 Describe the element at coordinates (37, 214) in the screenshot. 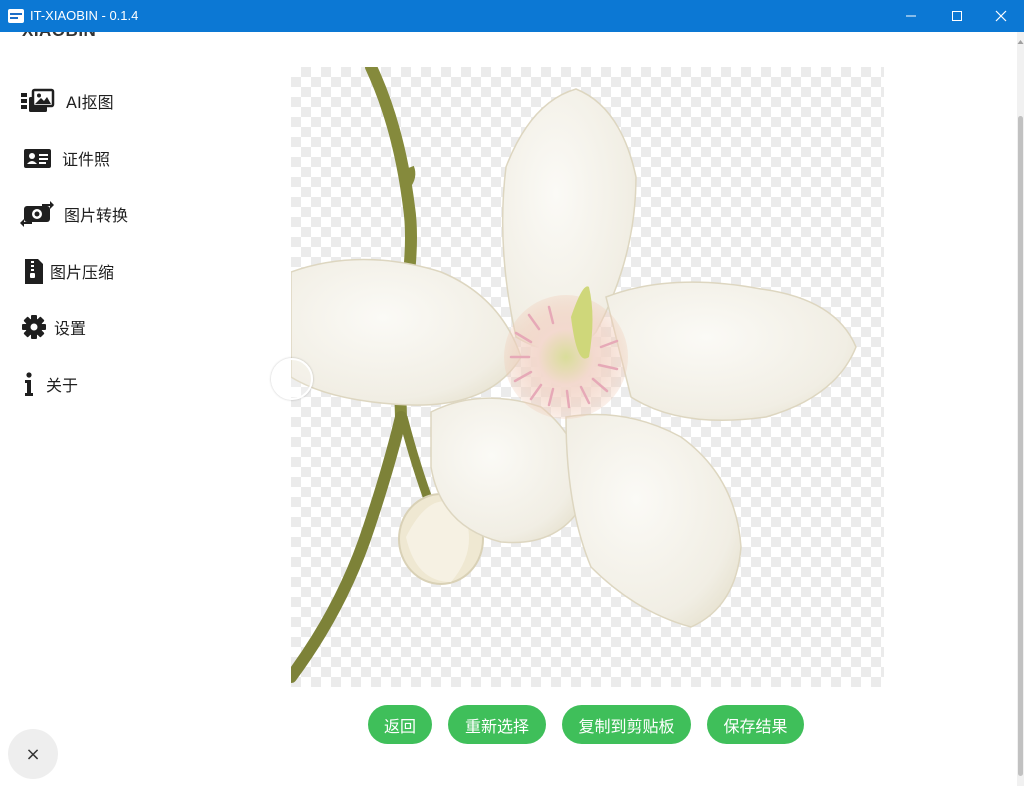

I see `image-convert-icon` at that location.